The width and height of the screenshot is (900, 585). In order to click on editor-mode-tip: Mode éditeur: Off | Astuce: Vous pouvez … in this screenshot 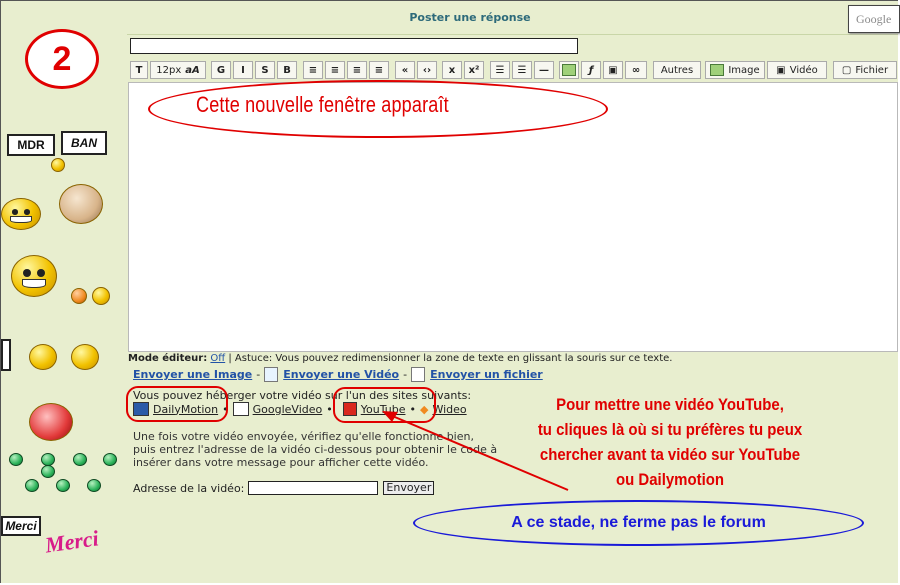, I will do `click(400, 358)`.